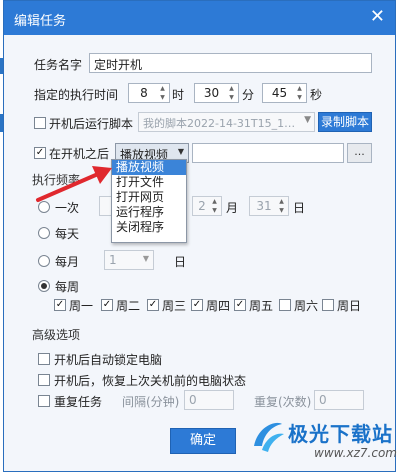 The image size is (400, 472). I want to click on once-month-value: 2, so click(202, 206).